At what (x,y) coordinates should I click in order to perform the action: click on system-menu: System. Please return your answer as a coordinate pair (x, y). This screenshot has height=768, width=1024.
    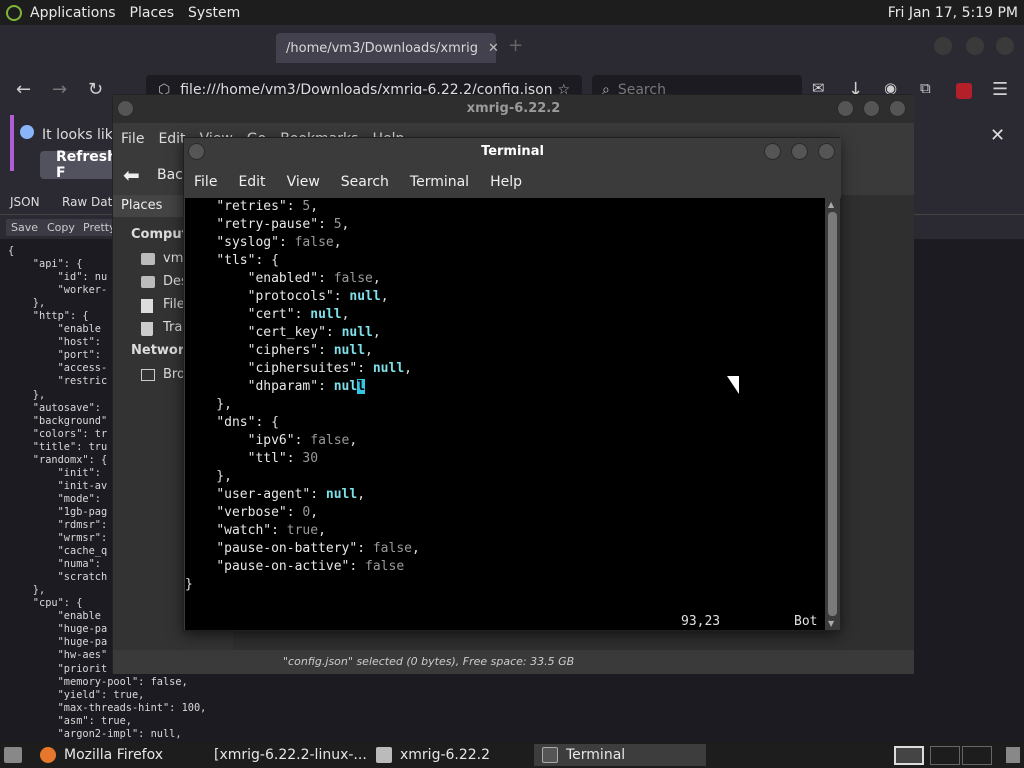
    Looking at the image, I should click on (214, 13).